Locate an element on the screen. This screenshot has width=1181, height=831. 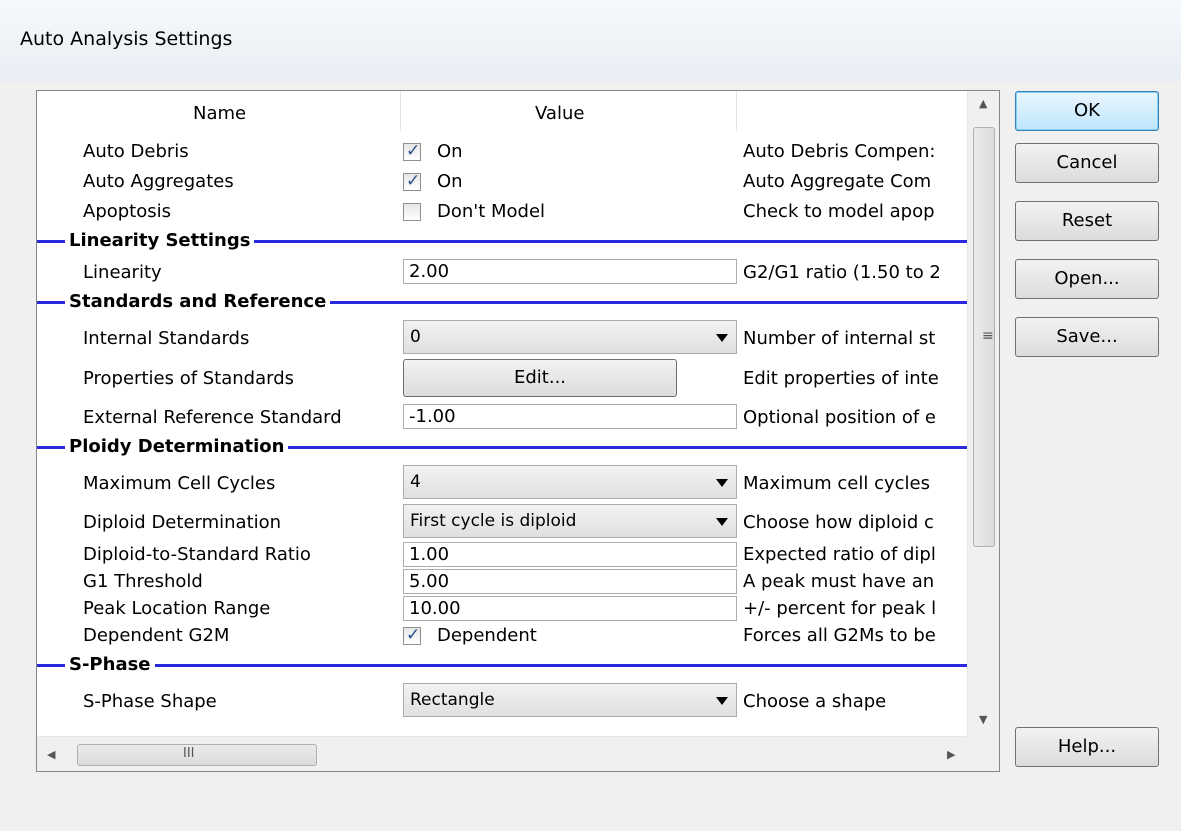
section-s-phase: S-Phase is located at coordinates (502, 665).